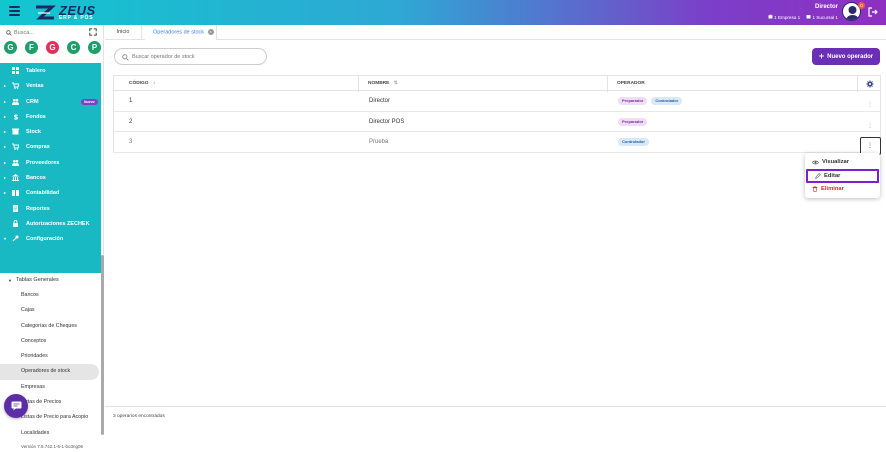 This screenshot has height=452, width=886. I want to click on sidebar-item-stock: ▸ Stock, so click(50, 131).